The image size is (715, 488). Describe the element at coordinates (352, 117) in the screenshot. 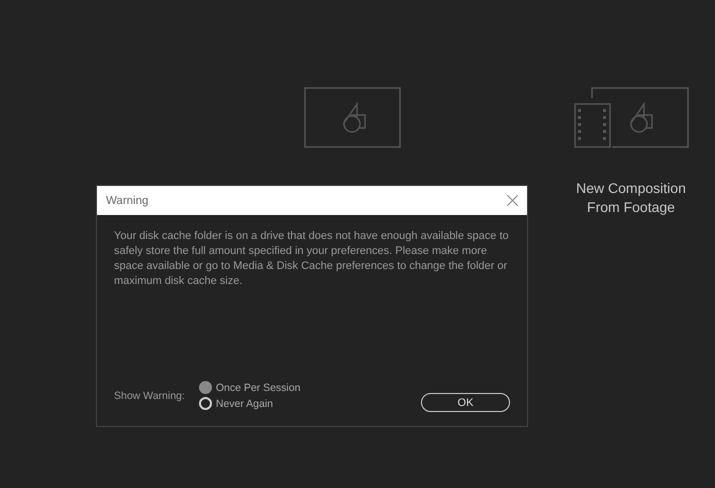

I see `composition-icon` at that location.